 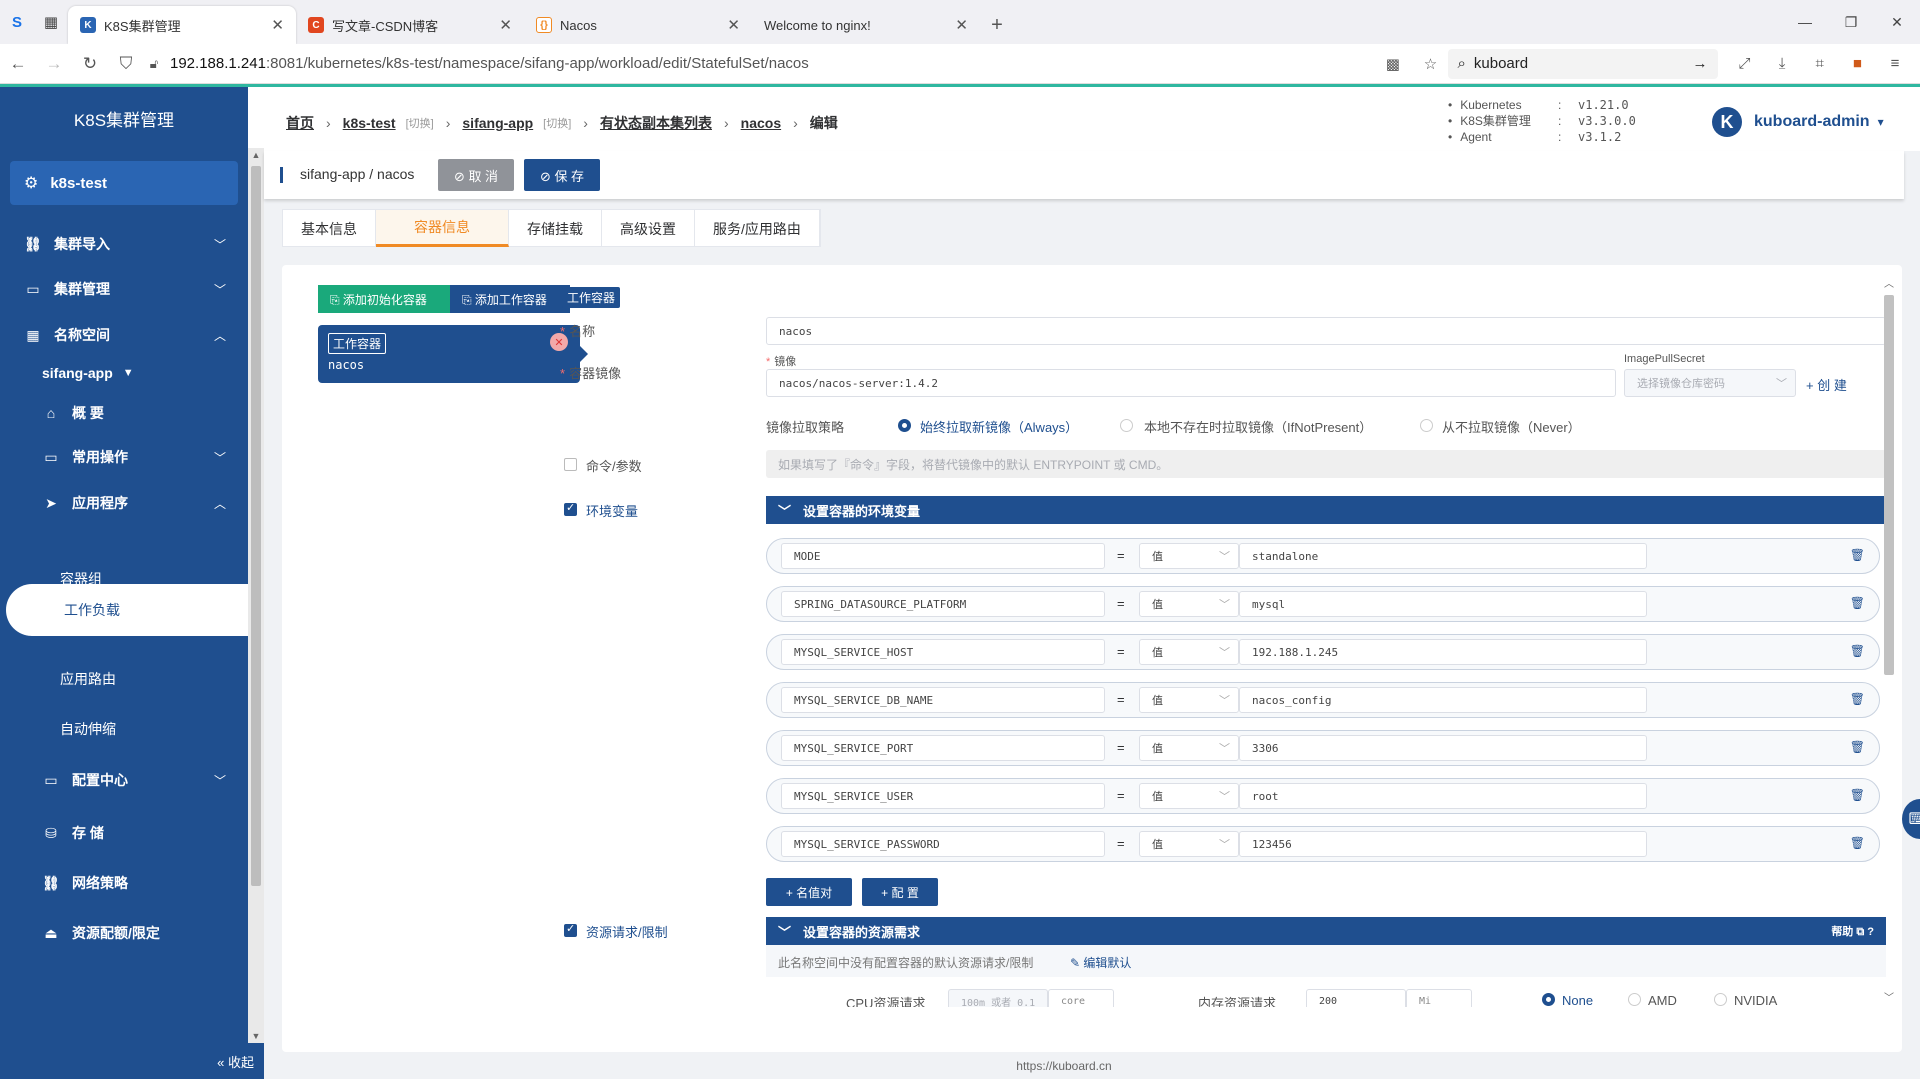 What do you see at coordinates (369, 123) in the screenshot?
I see `crumb-cluster: k8s-test` at bounding box center [369, 123].